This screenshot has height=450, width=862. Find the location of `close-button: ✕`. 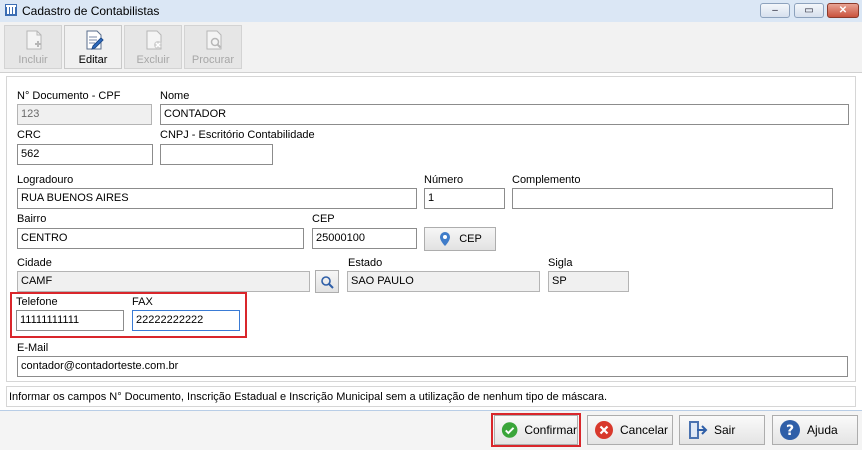

close-button: ✕ is located at coordinates (843, 10).